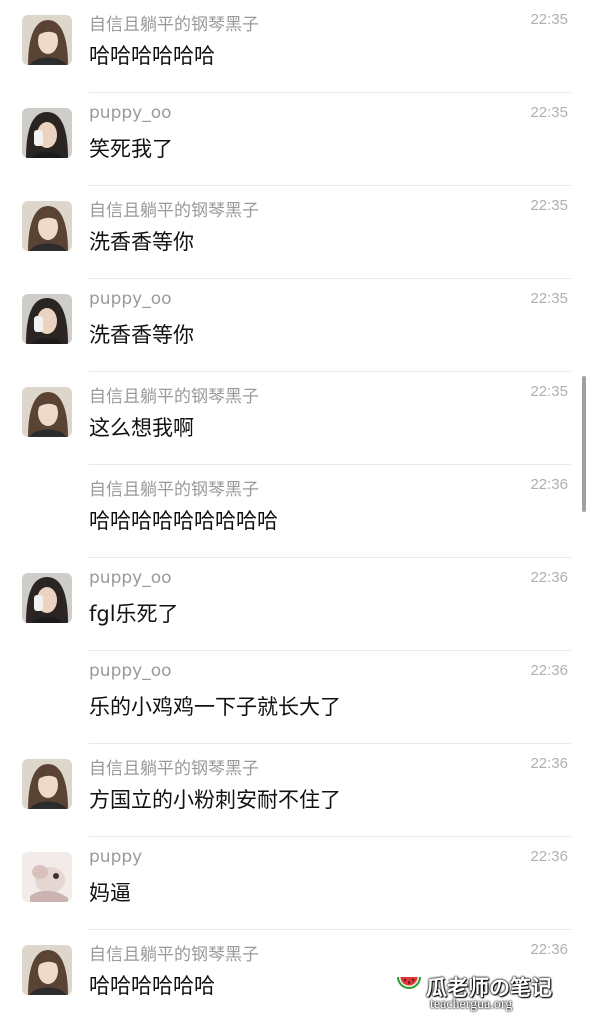  I want to click on message-row: 自信且躺平的钢琴黑子 22:35 哈哈哈哈哈哈, so click(295, 46).